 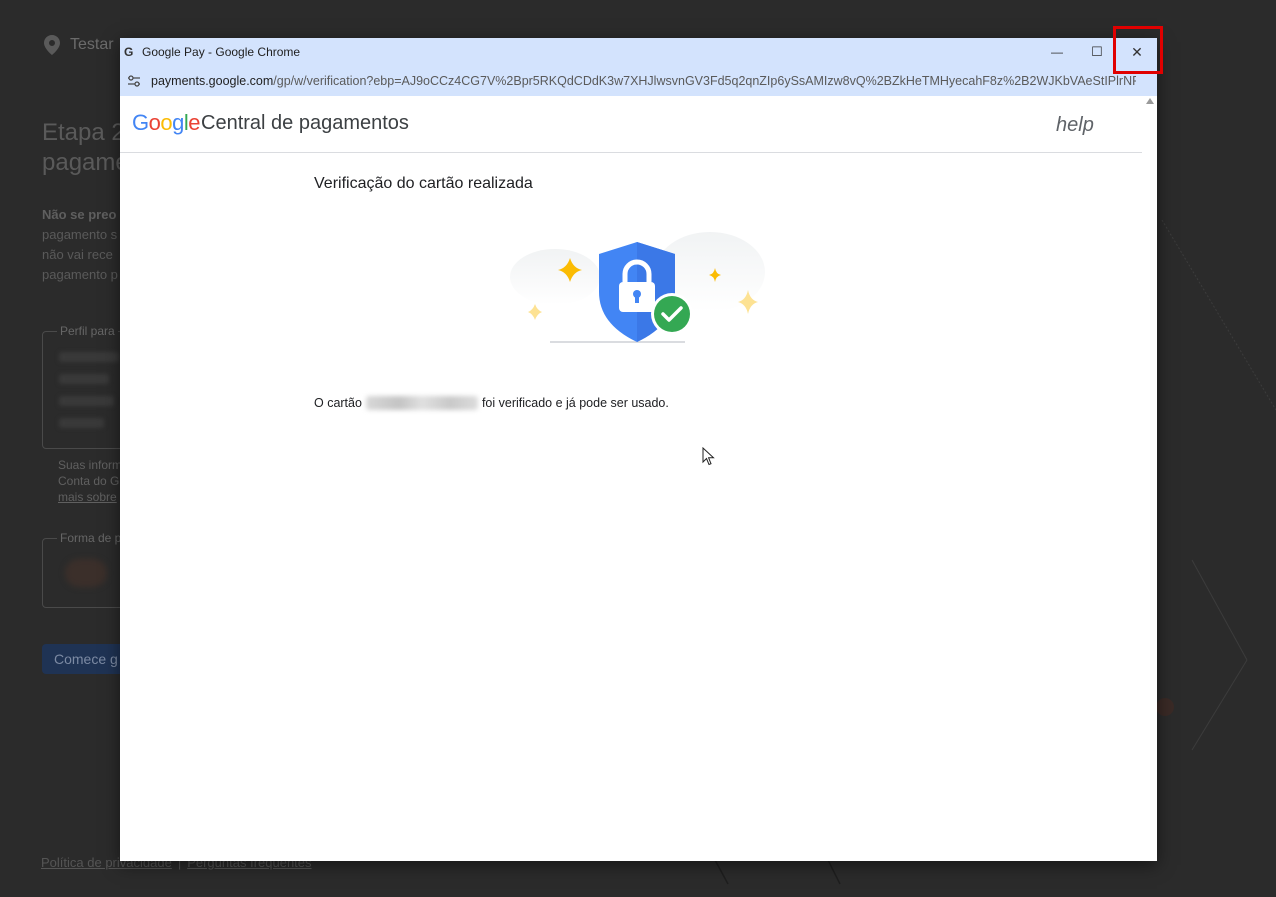 What do you see at coordinates (1150, 101) in the screenshot?
I see `scrollbar-up-arrow` at bounding box center [1150, 101].